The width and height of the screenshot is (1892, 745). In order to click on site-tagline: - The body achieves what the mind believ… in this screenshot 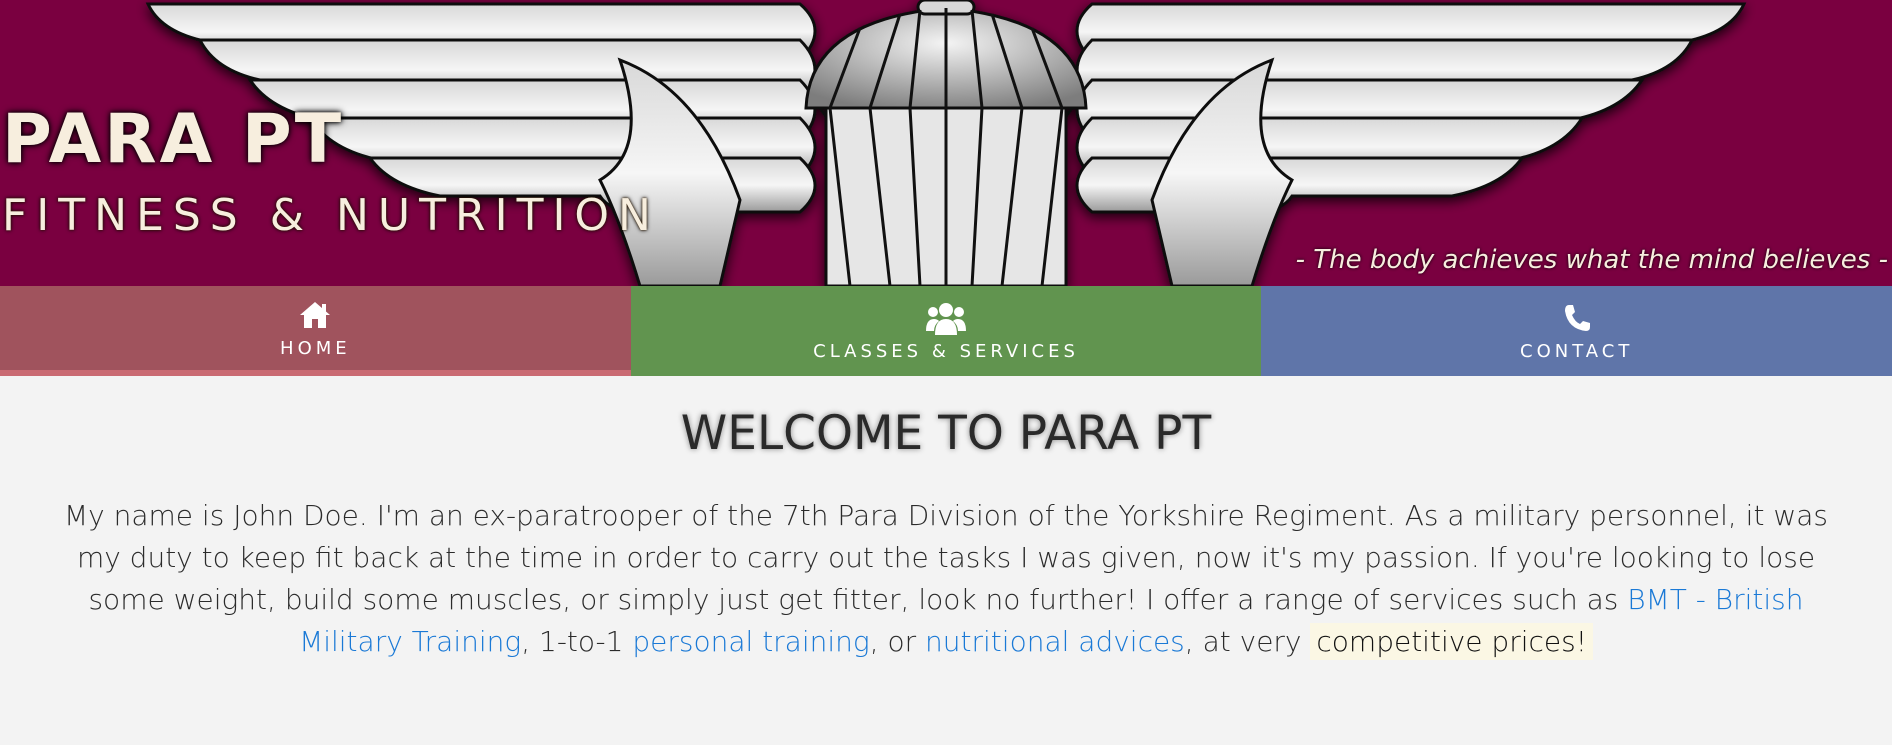, I will do `click(1591, 260)`.